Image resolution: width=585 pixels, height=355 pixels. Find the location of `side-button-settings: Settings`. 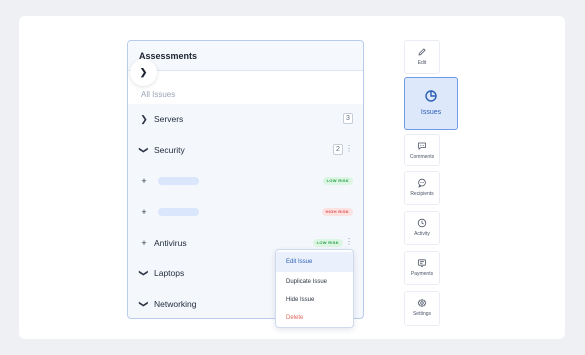

side-button-settings: Settings is located at coordinates (422, 308).